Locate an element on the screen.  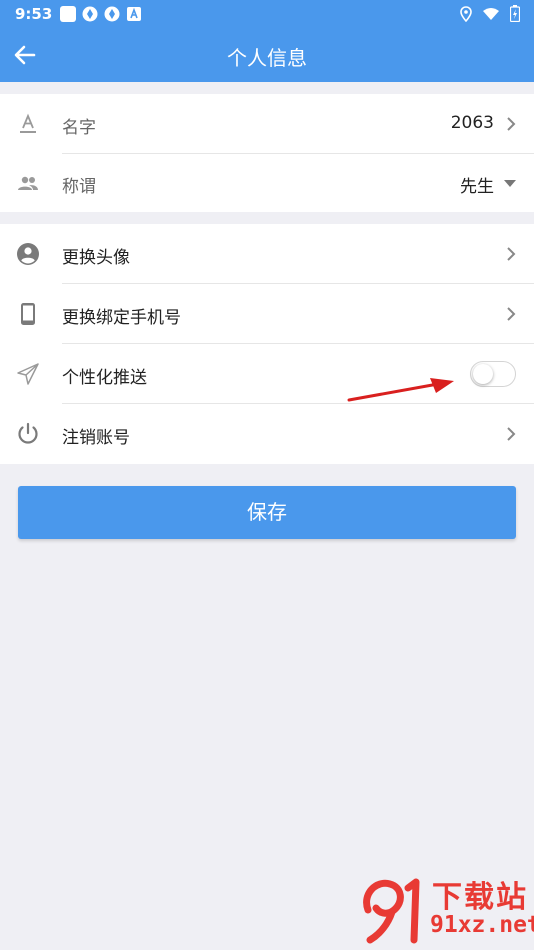
save-button: 保存 is located at coordinates (267, 512).